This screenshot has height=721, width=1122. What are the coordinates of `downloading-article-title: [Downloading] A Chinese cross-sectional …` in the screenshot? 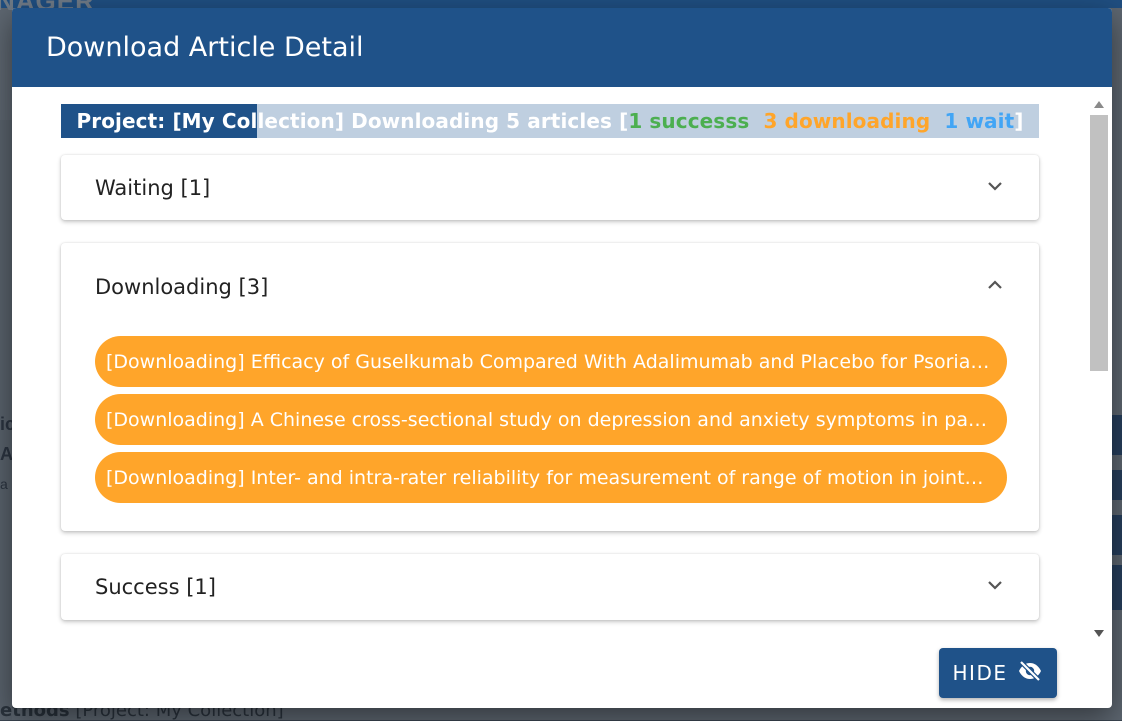 It's located at (556, 419).